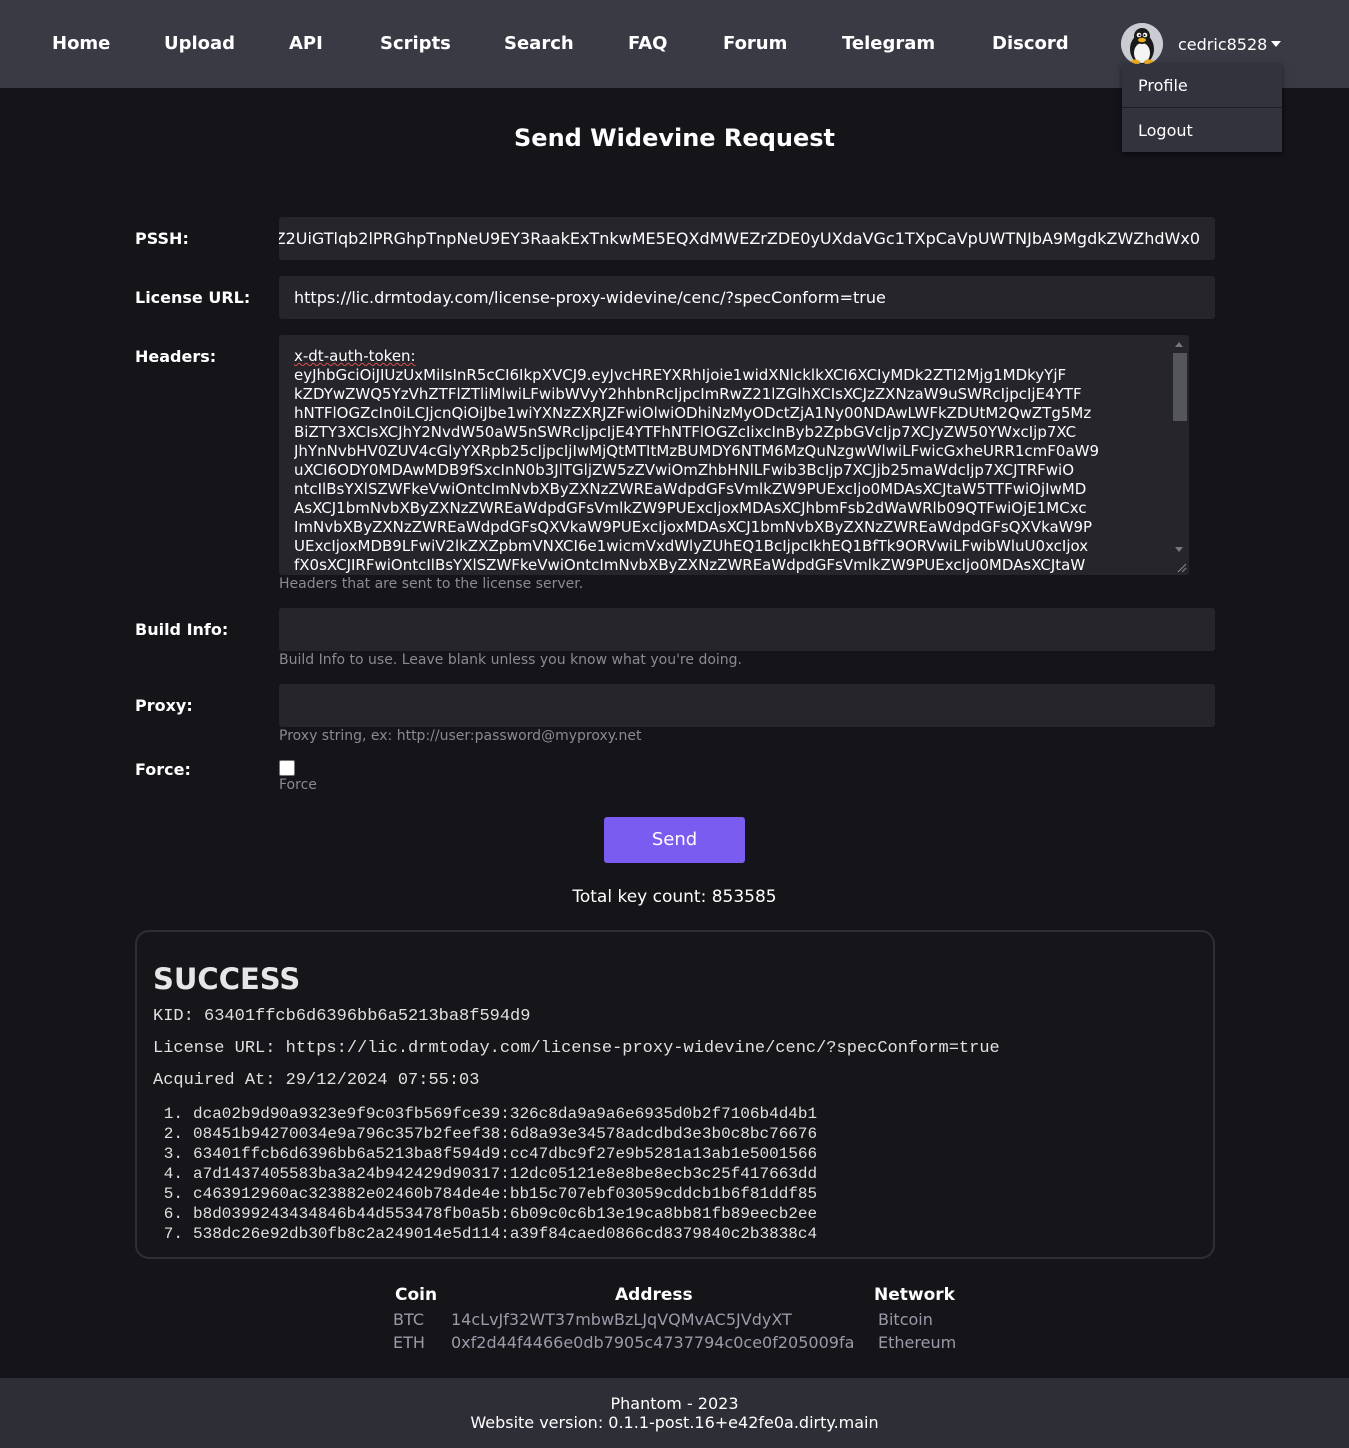  Describe the element at coordinates (674, 1403) in the screenshot. I see `footer-copyright: Phantom - 2023` at that location.